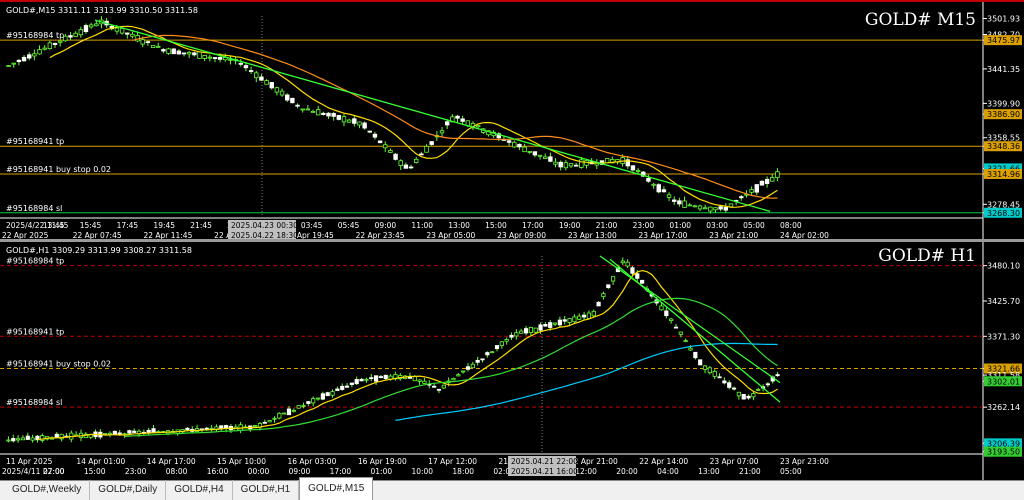  Describe the element at coordinates (47, 490) in the screenshot. I see `tab-gold-weekly: GOLD#,Weekly` at that location.